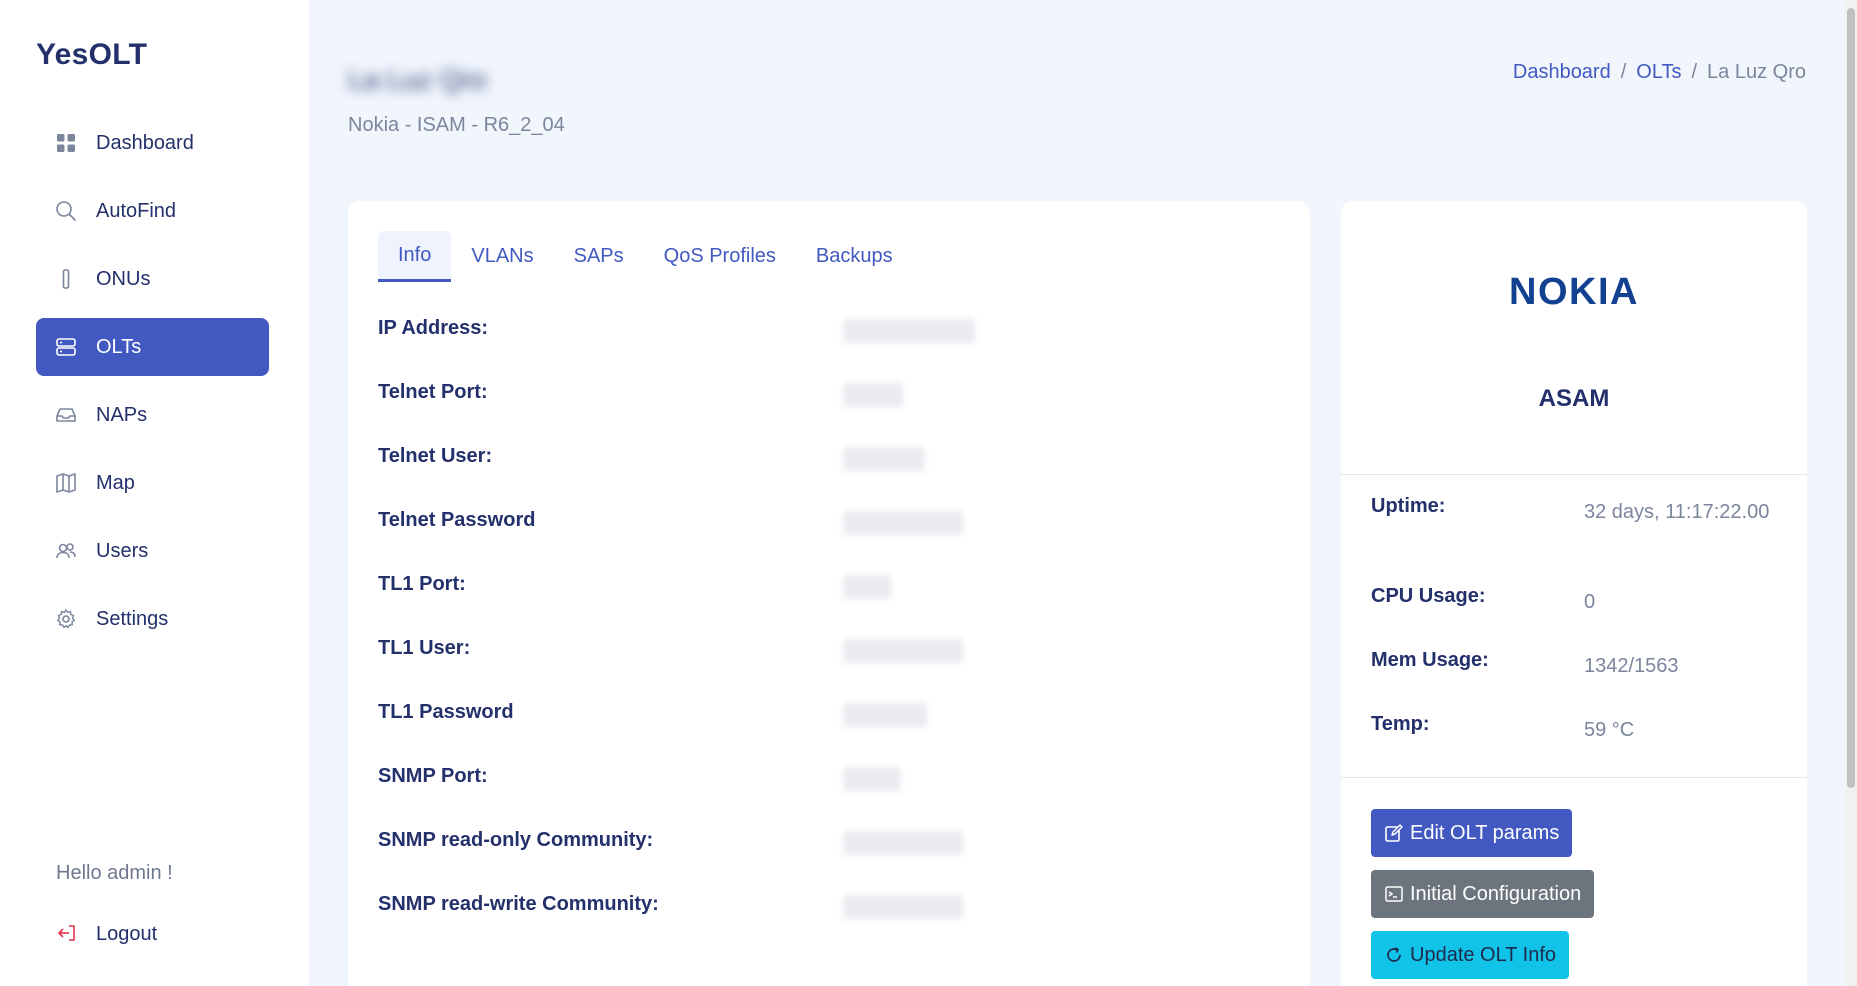  I want to click on breadcrumb-olts: OLTs, so click(1658, 72).